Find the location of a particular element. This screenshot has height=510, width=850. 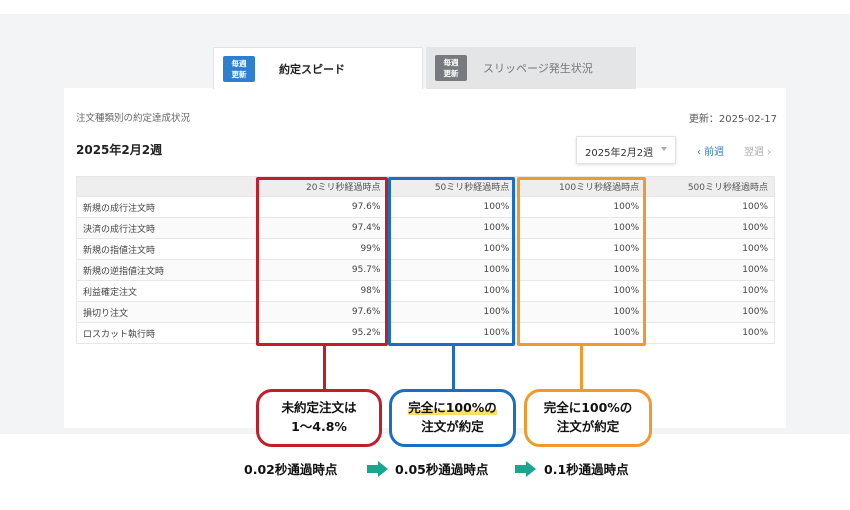

timing-label: 0.05秒通過時点 is located at coordinates (442, 469).